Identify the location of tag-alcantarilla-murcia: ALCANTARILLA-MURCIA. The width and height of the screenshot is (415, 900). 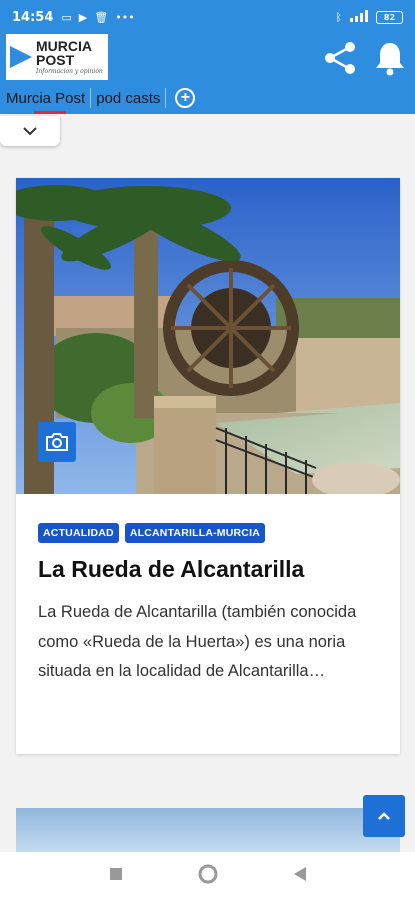
(194, 533).